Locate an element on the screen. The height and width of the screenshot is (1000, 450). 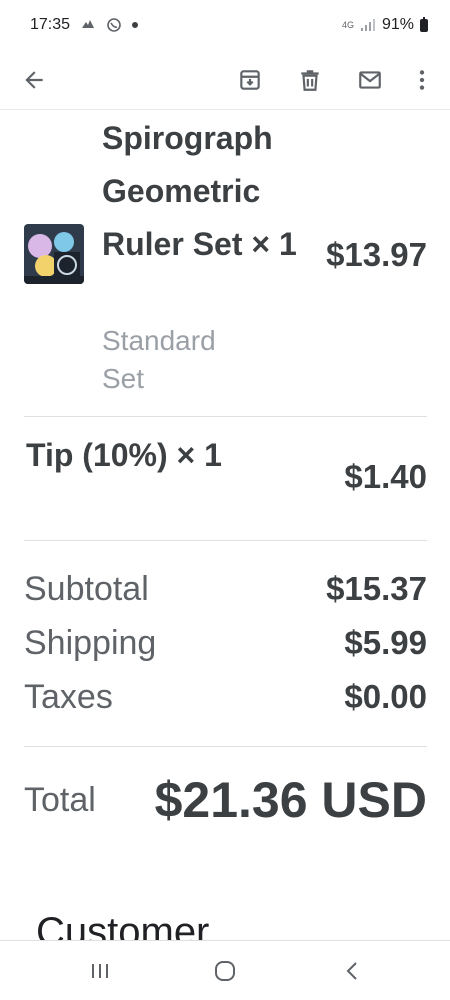
back-button is located at coordinates (34, 80).